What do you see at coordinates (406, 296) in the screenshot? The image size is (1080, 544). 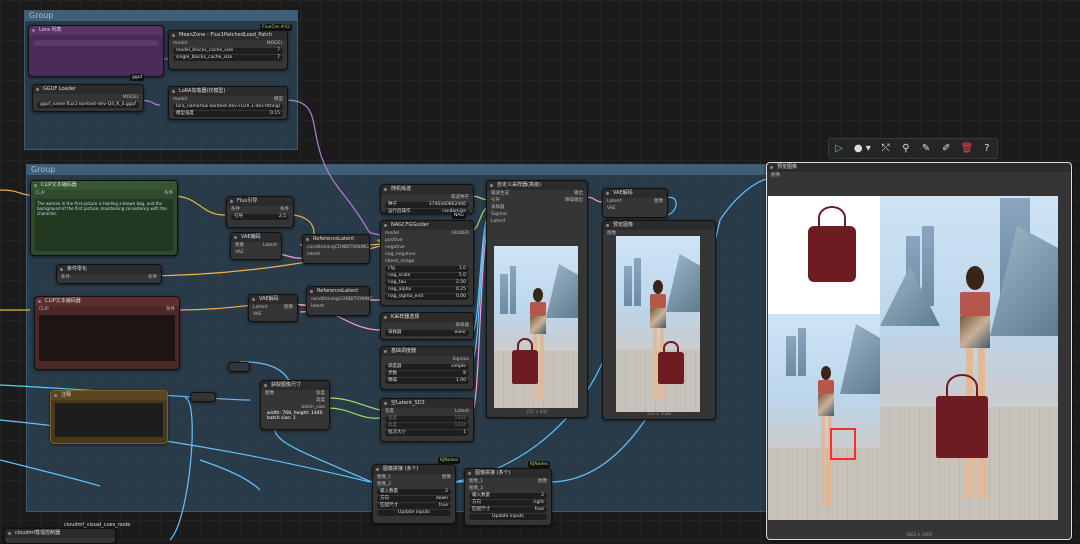 I see `widget-label: nag_sigma_end` at bounding box center [406, 296].